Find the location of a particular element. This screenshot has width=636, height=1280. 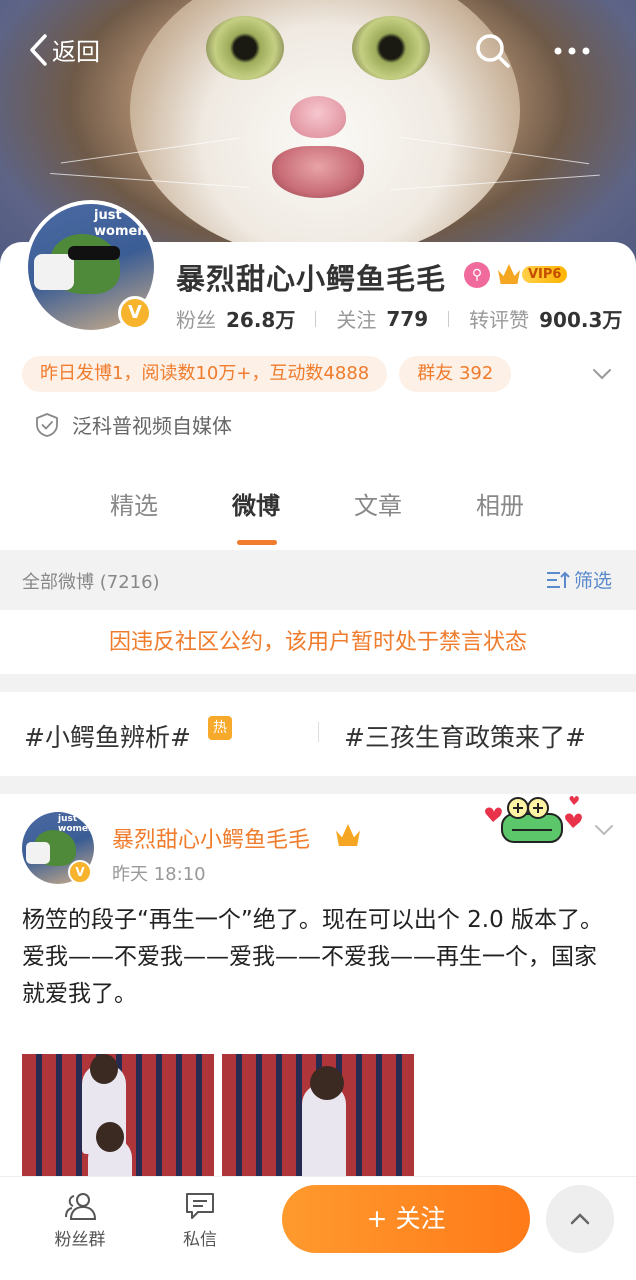

stat-interactions: 转评赞 900.3万 is located at coordinates (545, 318).